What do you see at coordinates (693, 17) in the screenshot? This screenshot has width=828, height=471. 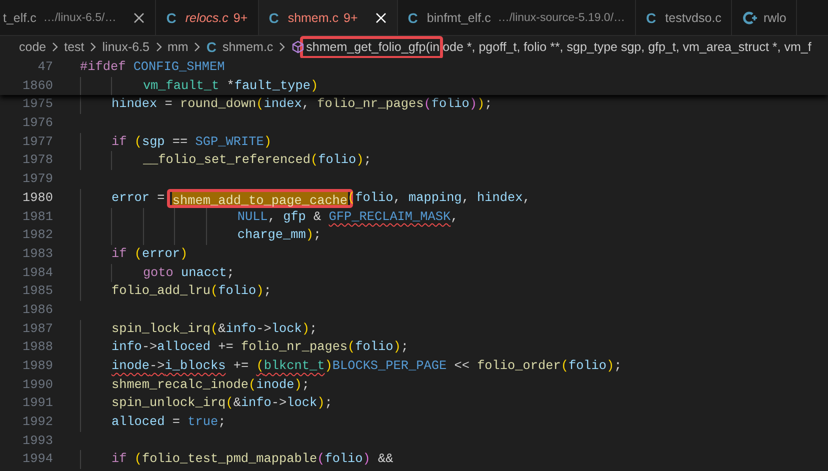 I see `tab-label: testvdso.c` at bounding box center [693, 17].